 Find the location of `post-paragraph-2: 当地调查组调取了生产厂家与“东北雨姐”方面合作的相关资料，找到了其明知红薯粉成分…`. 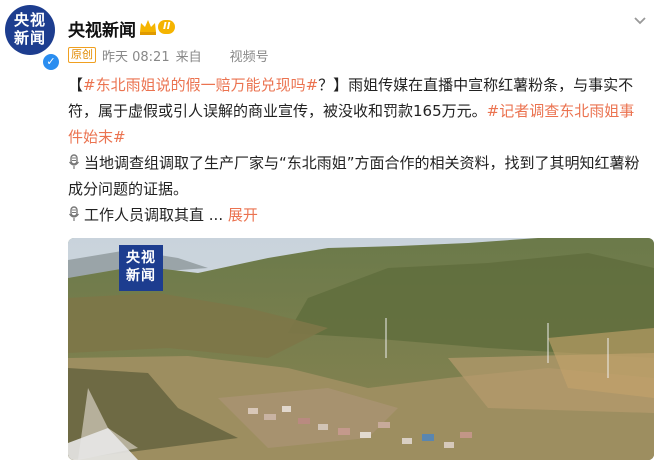

post-paragraph-2: 当地调查组调取了生产厂家与“东北雨姐”方面合作的相关资料，找到了其明知红薯粉成分… is located at coordinates (357, 176).